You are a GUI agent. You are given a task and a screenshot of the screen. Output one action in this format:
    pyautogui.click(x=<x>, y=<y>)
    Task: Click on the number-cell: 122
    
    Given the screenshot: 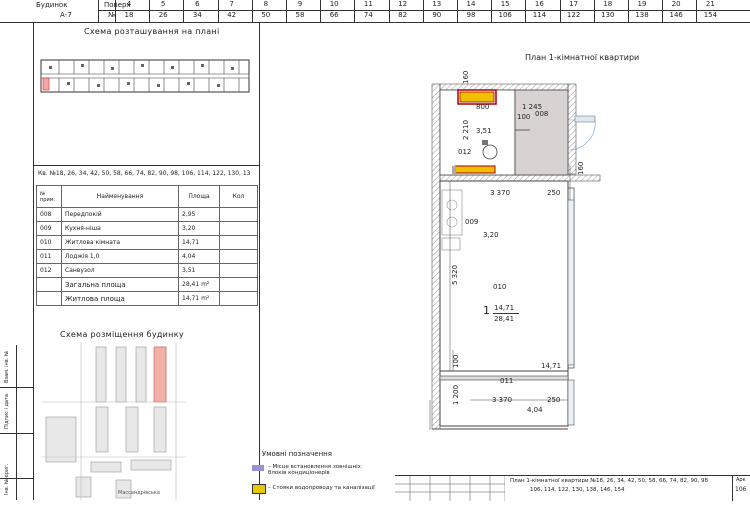 What is the action you would take?
    pyautogui.click(x=573, y=15)
    